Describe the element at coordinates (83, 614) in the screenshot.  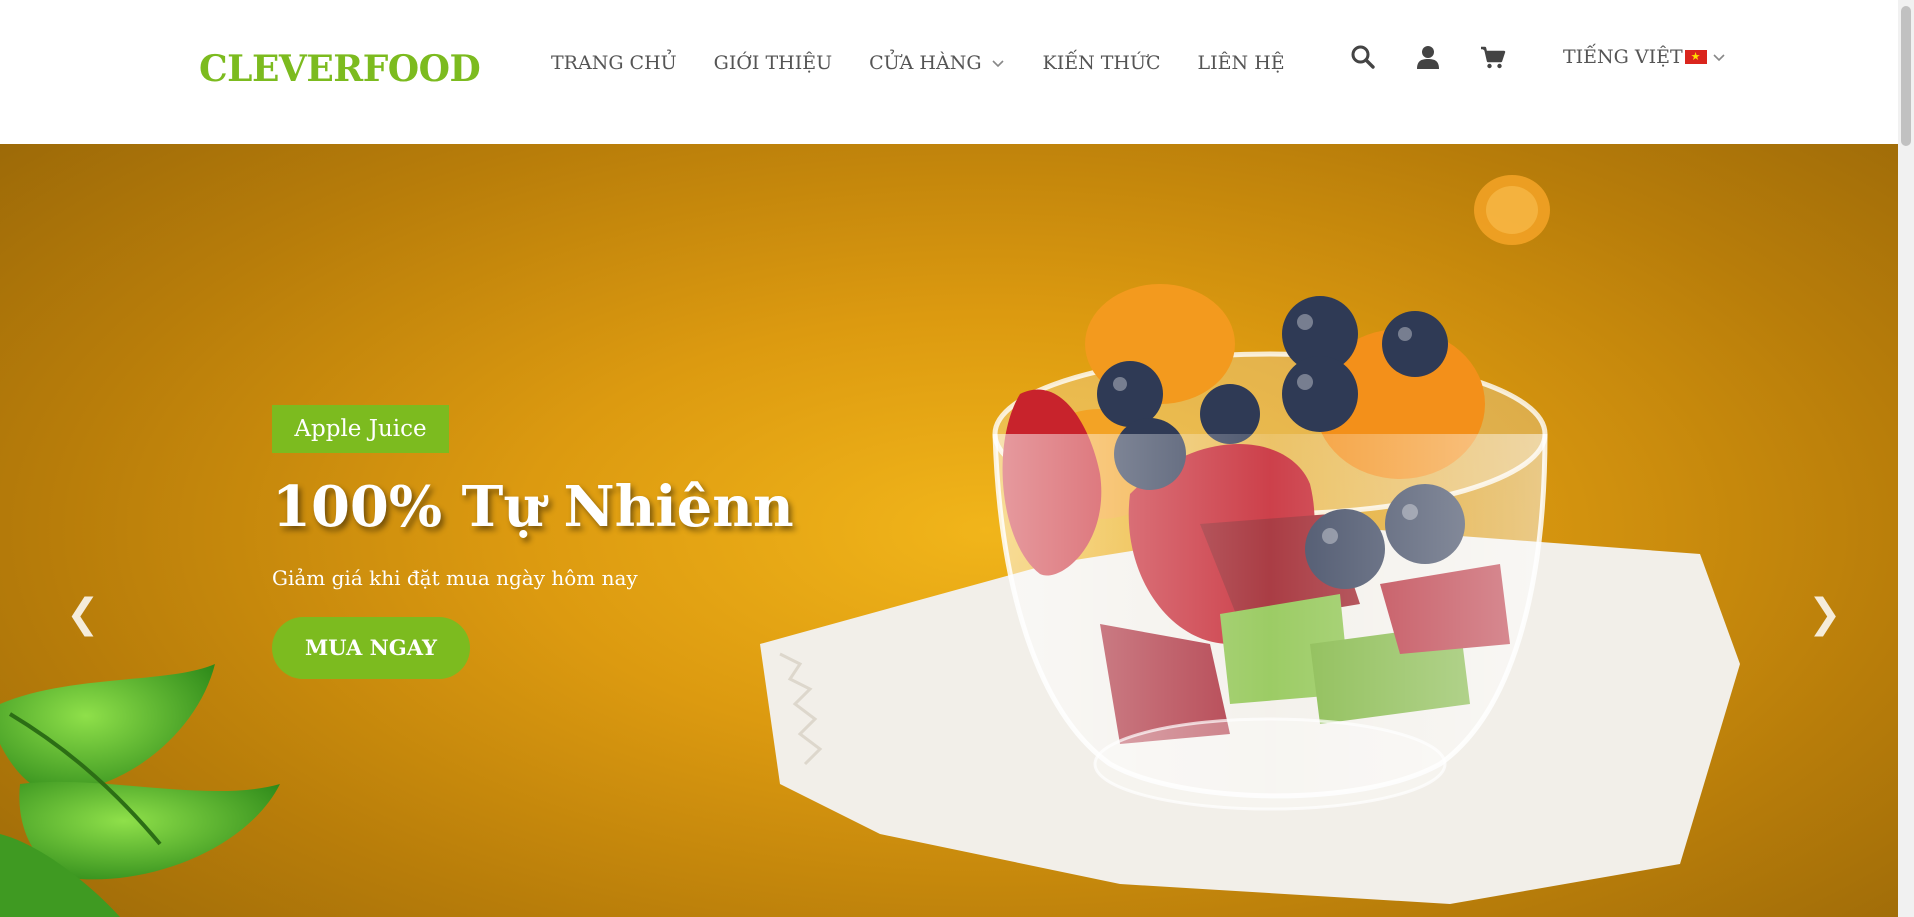
I see `slider-prev-arrow: ❮` at that location.